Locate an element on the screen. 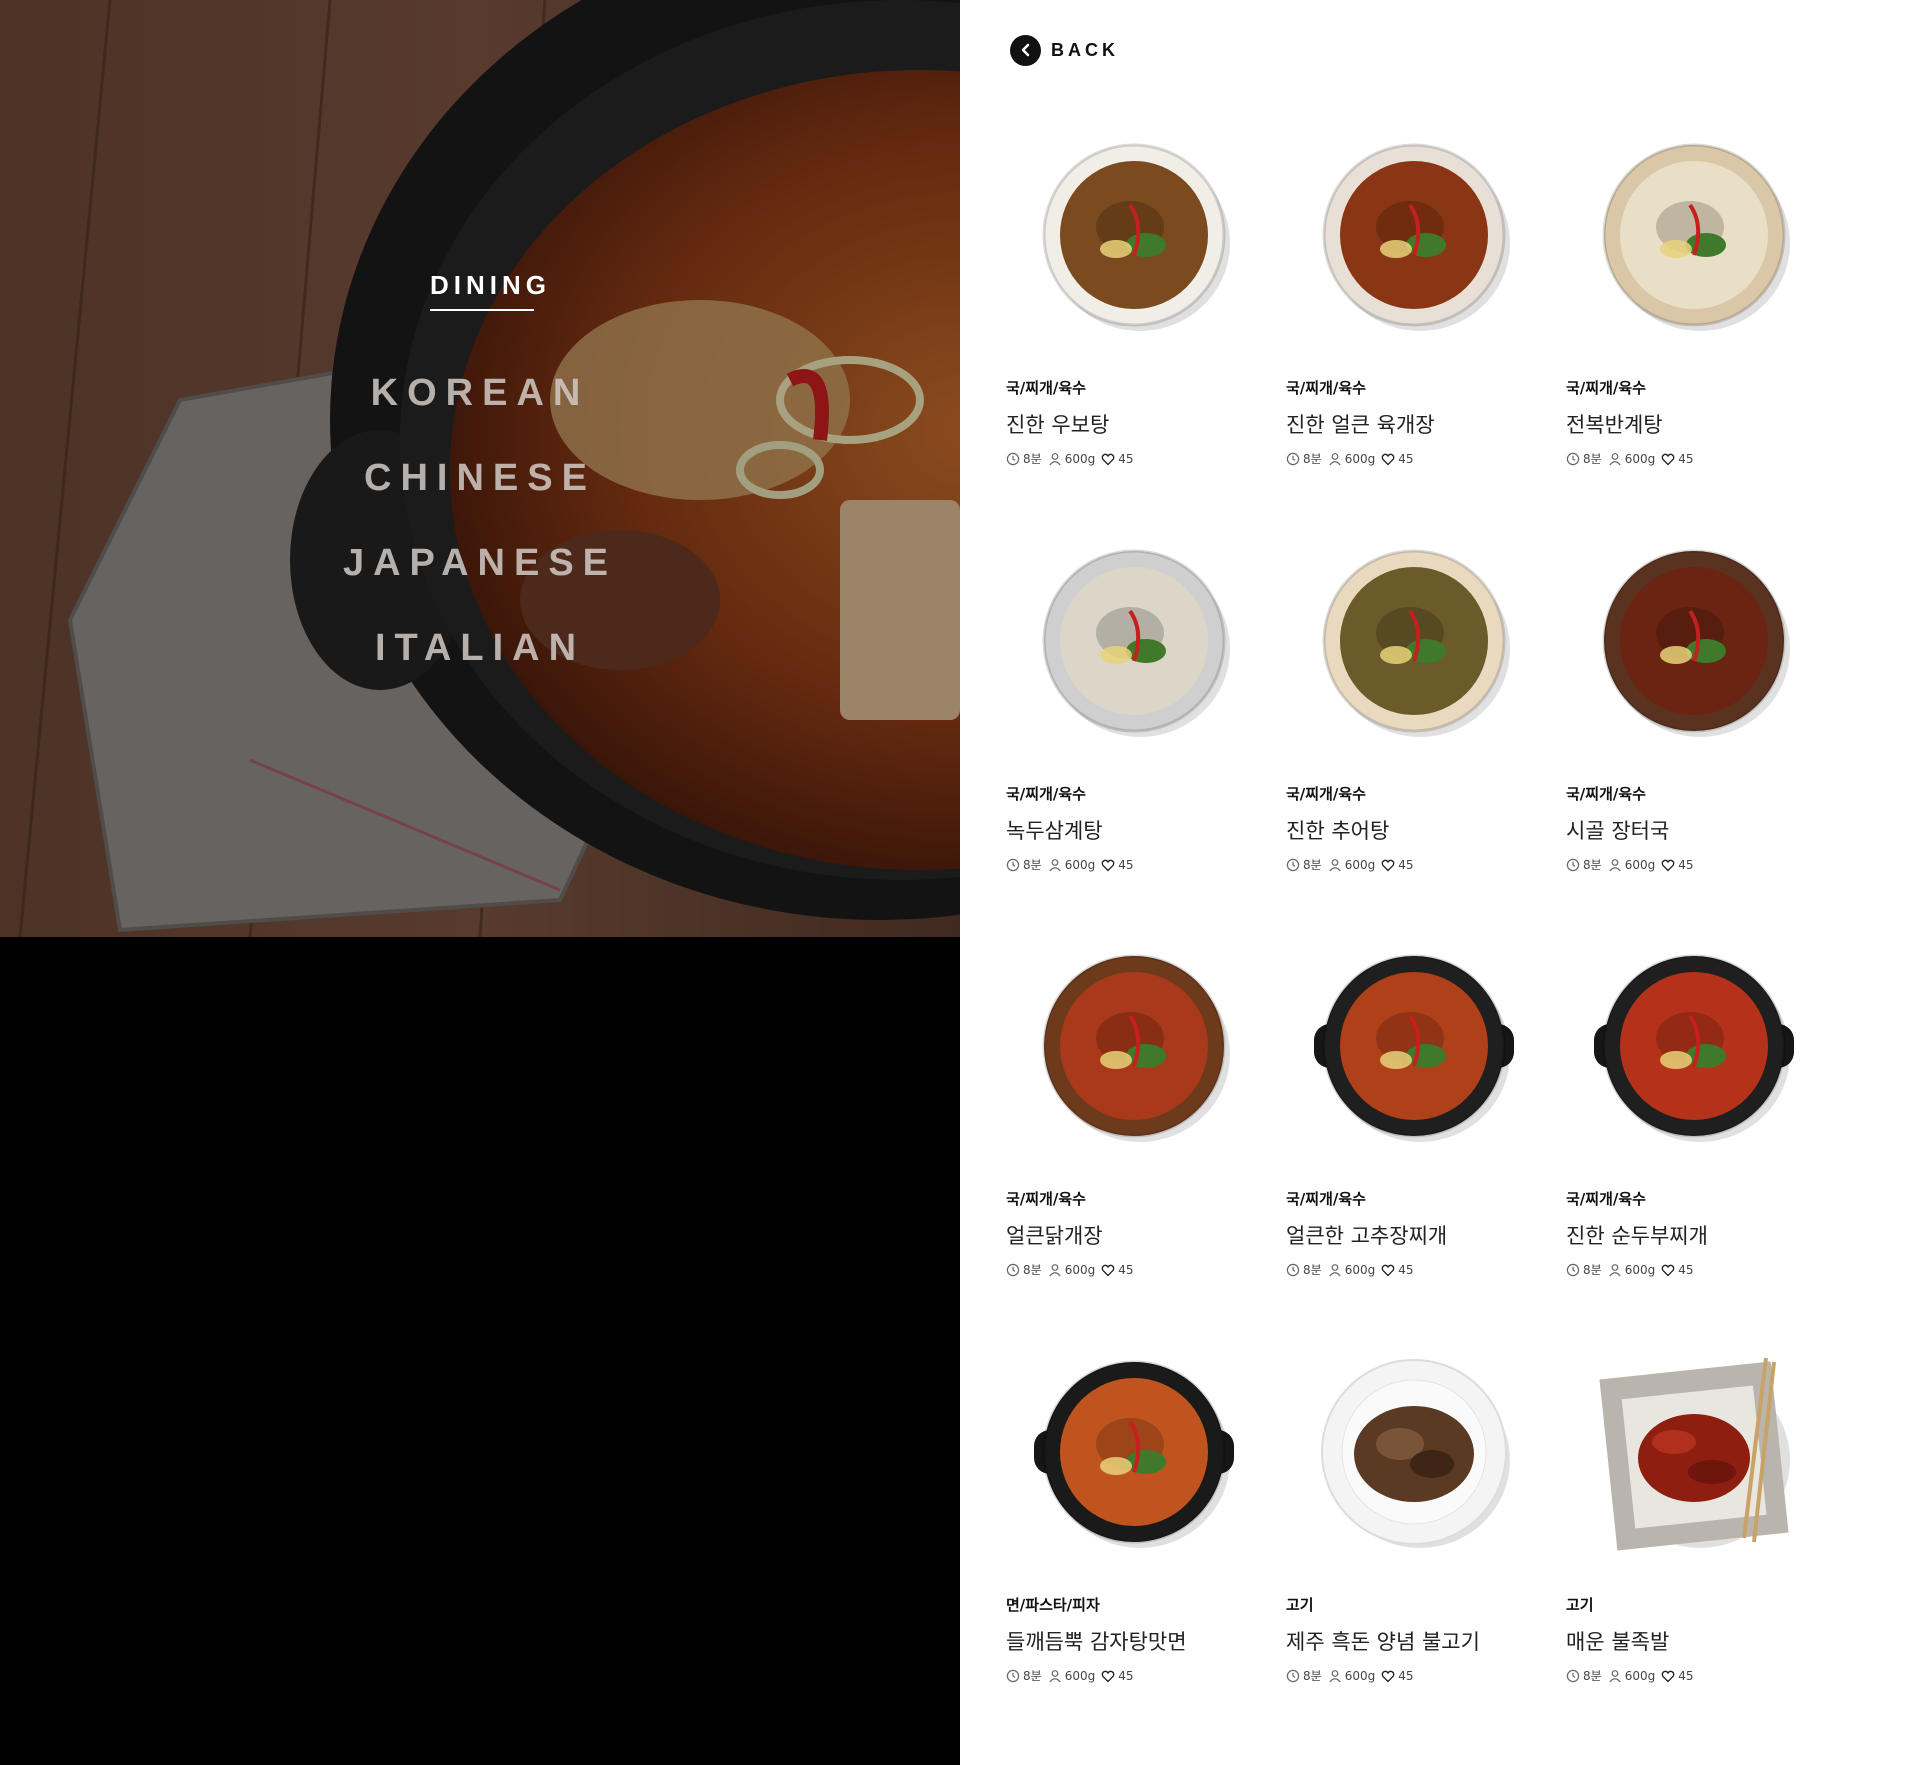  dish-card: 국/찌개/육수 전복반계탕 8분 600g 45 is located at coordinates (1696, 315).